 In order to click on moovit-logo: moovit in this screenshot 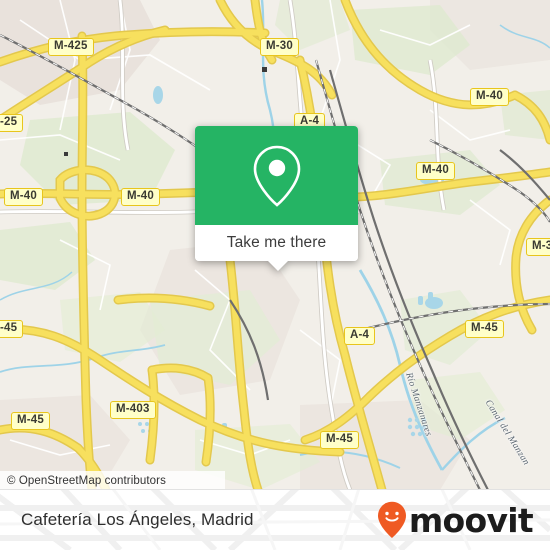, I will do `click(455, 520)`.